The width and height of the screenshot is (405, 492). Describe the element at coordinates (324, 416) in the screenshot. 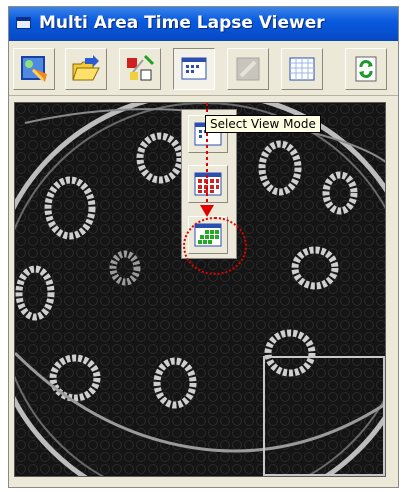

I see `zoom-inset-frame` at that location.